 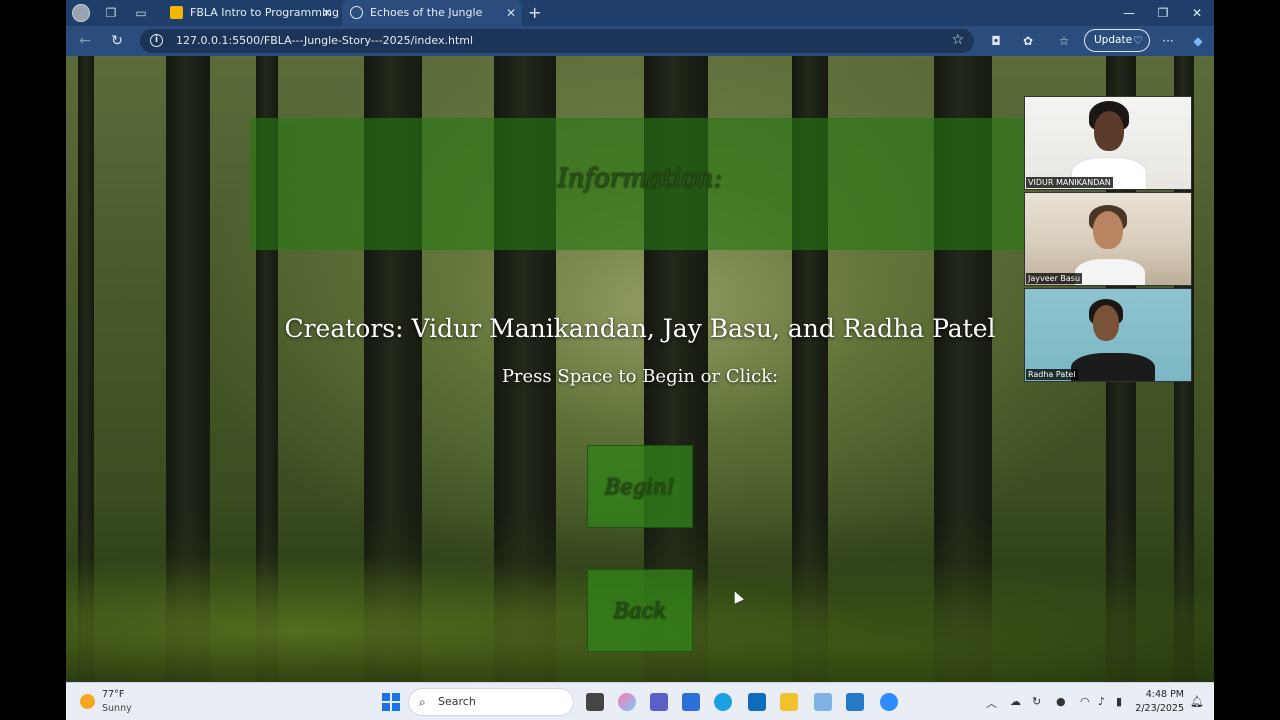 What do you see at coordinates (640, 486) in the screenshot?
I see `begin-button: Begin!` at bounding box center [640, 486].